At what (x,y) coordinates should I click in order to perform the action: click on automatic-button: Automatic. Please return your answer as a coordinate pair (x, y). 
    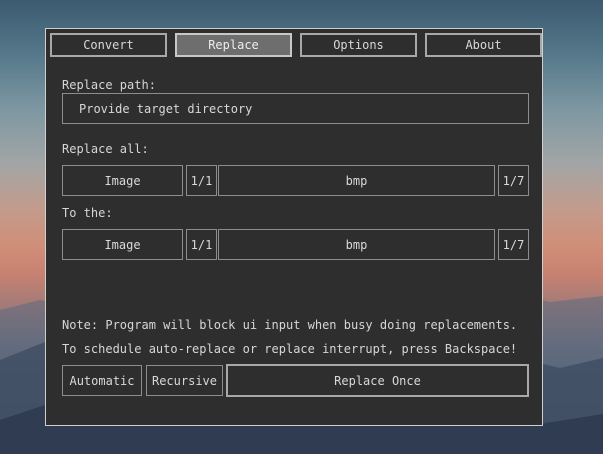
    Looking at the image, I should click on (102, 380).